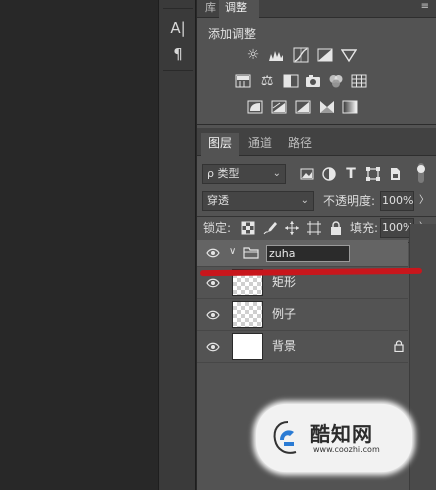  What do you see at coordinates (329, 174) in the screenshot?
I see `adjustment-layer-filter-icon` at bounding box center [329, 174].